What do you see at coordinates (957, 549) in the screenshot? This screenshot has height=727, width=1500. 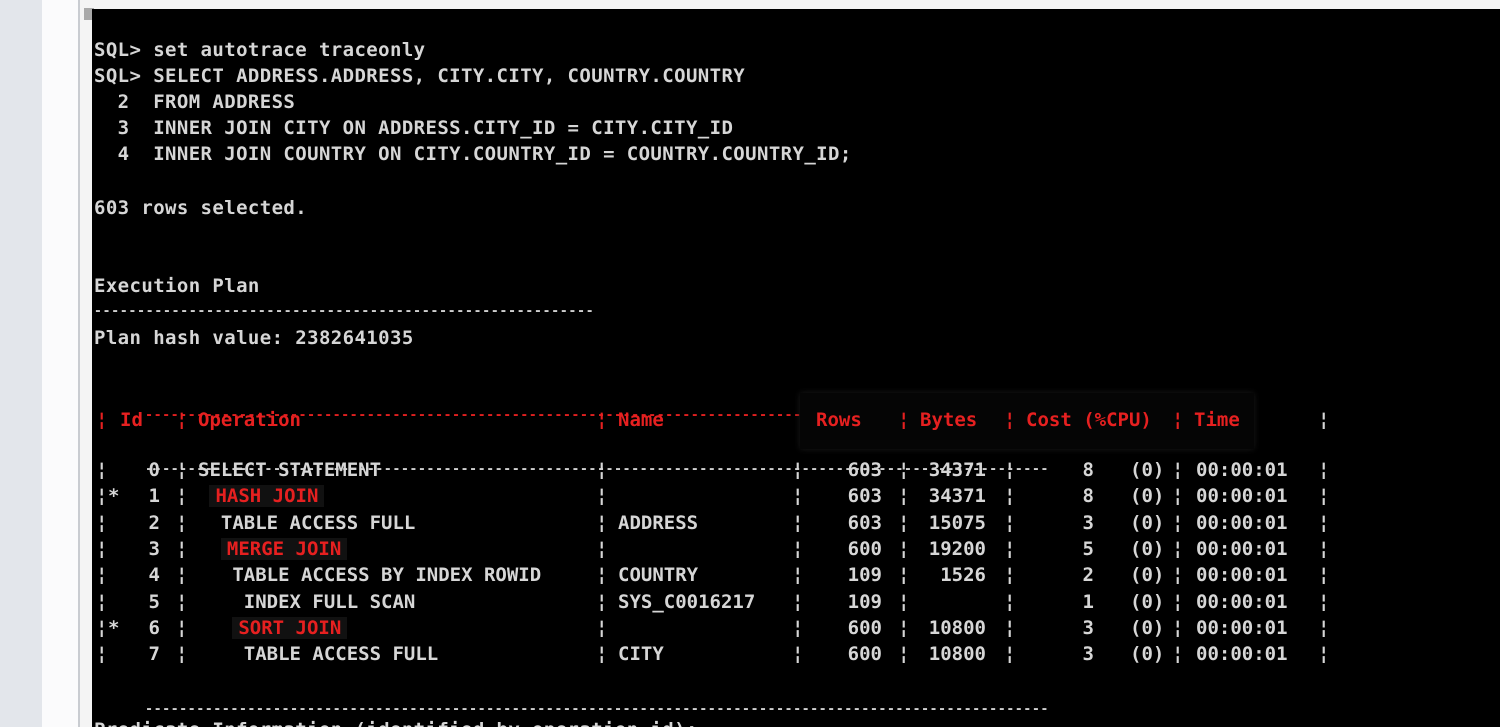 I see `row-bytes: 19200` at bounding box center [957, 549].